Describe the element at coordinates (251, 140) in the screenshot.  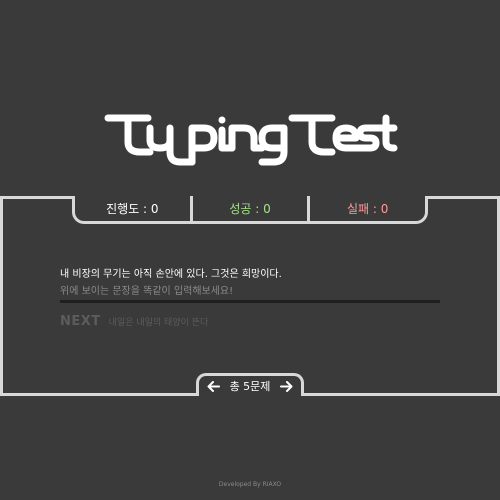
I see `typing-test-logo` at that location.